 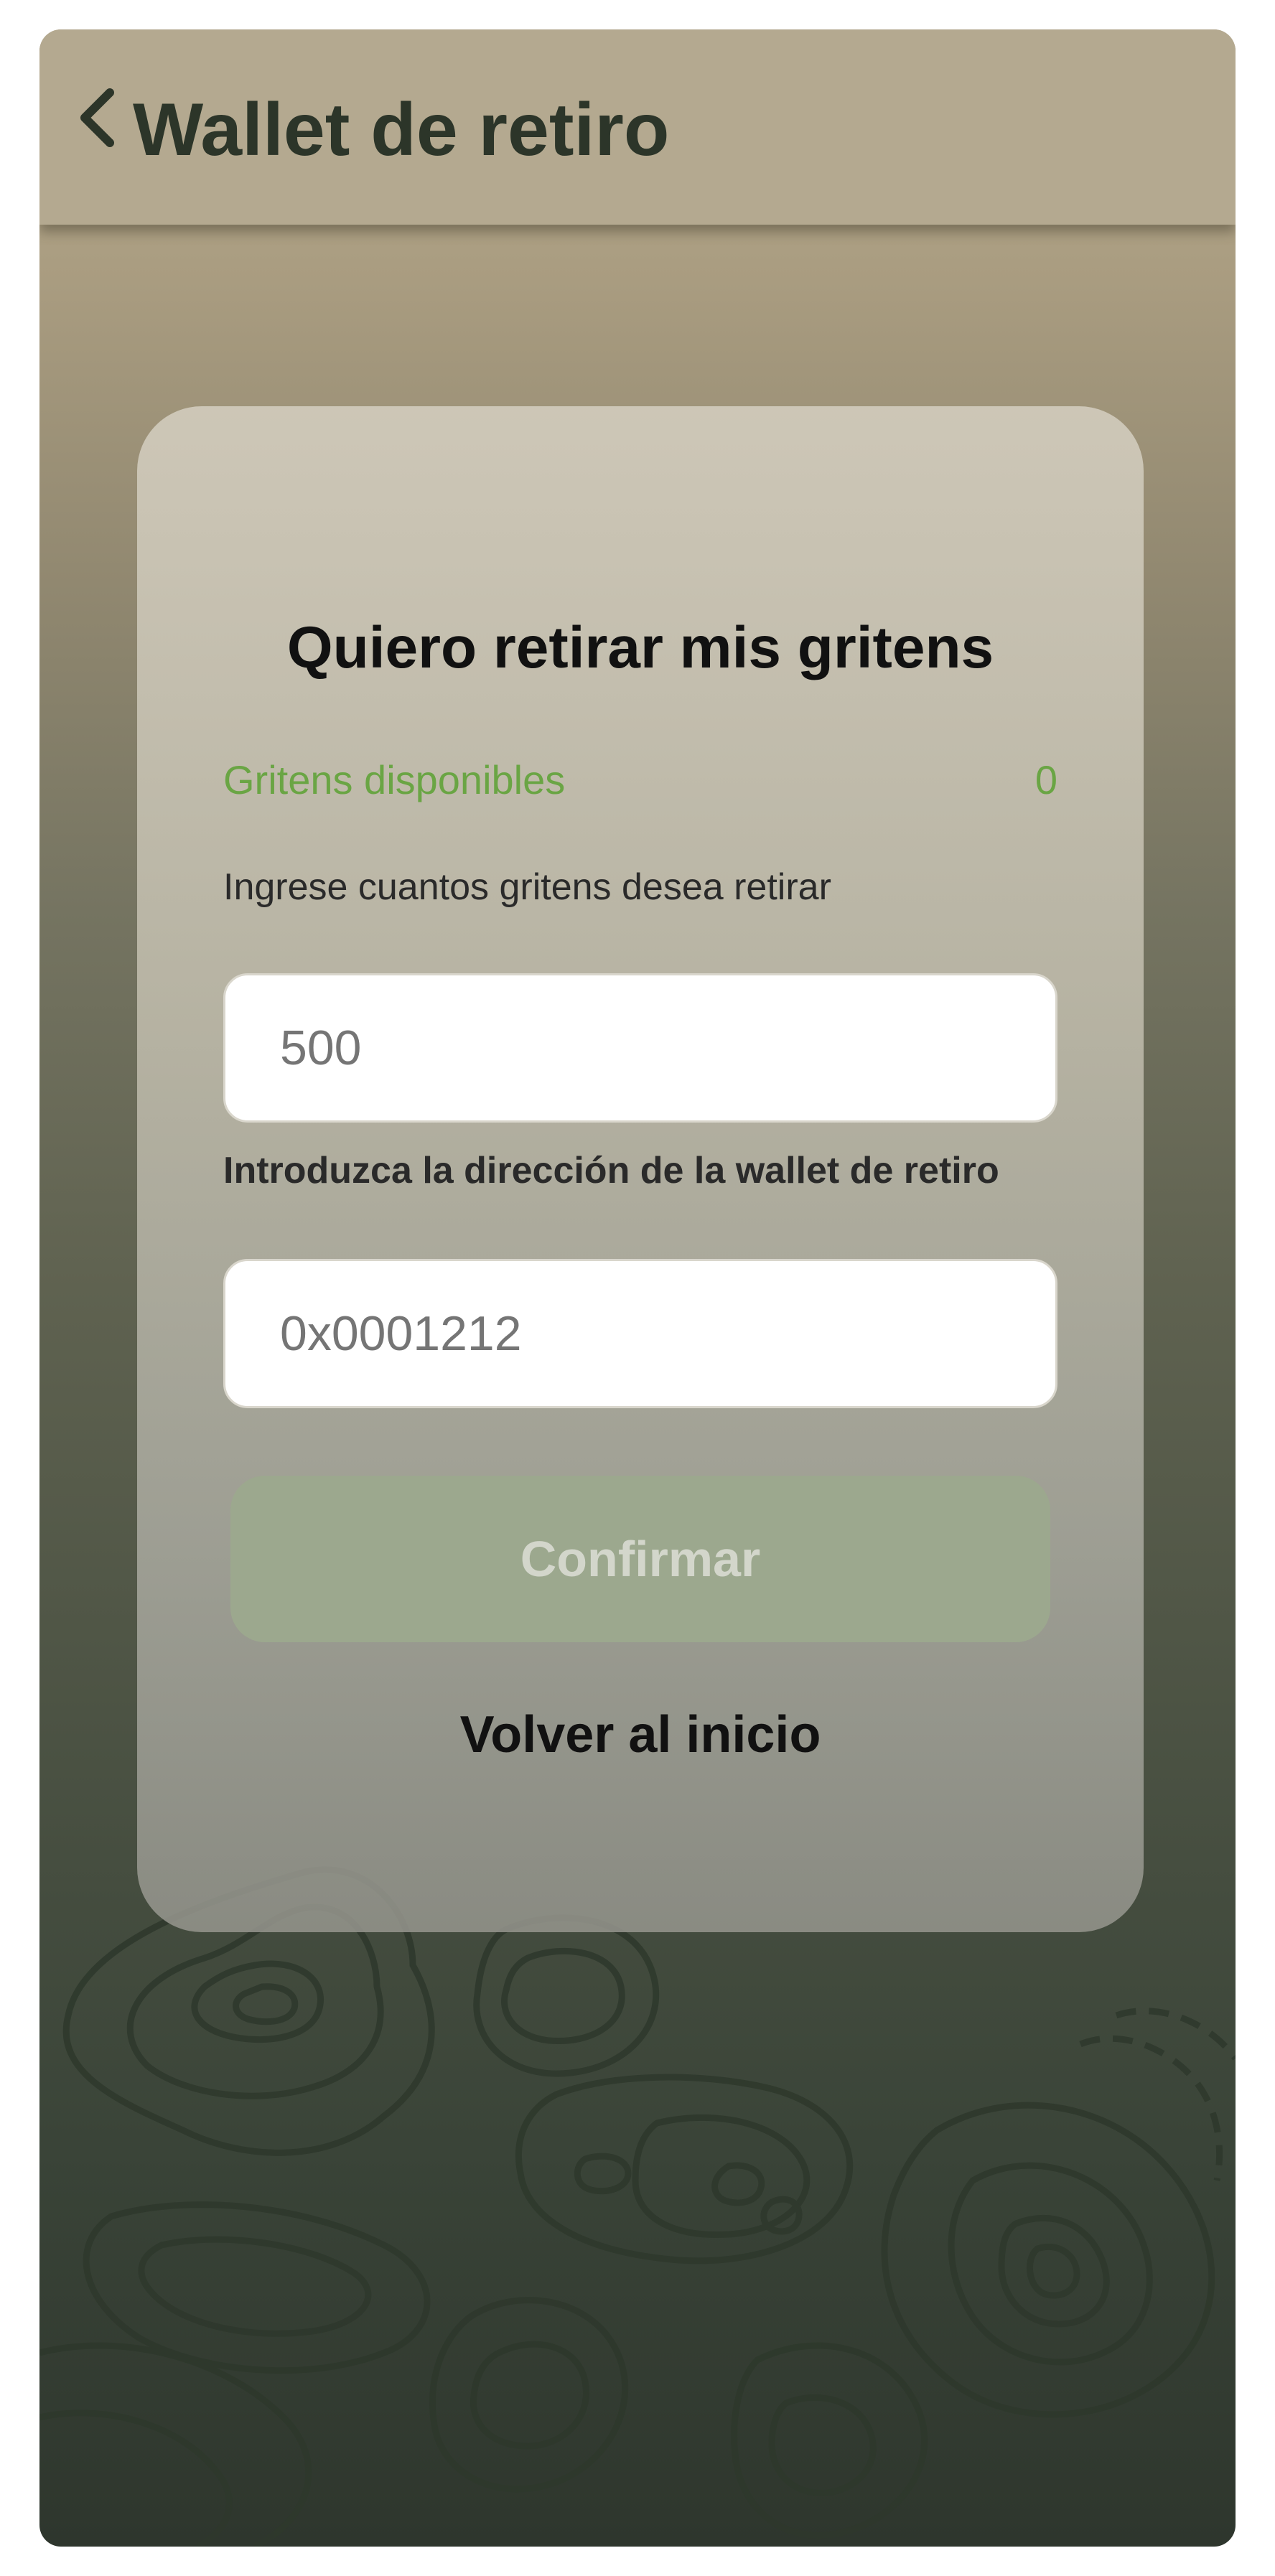 What do you see at coordinates (321, 1048) in the screenshot?
I see `amount-placeholder: 500` at bounding box center [321, 1048].